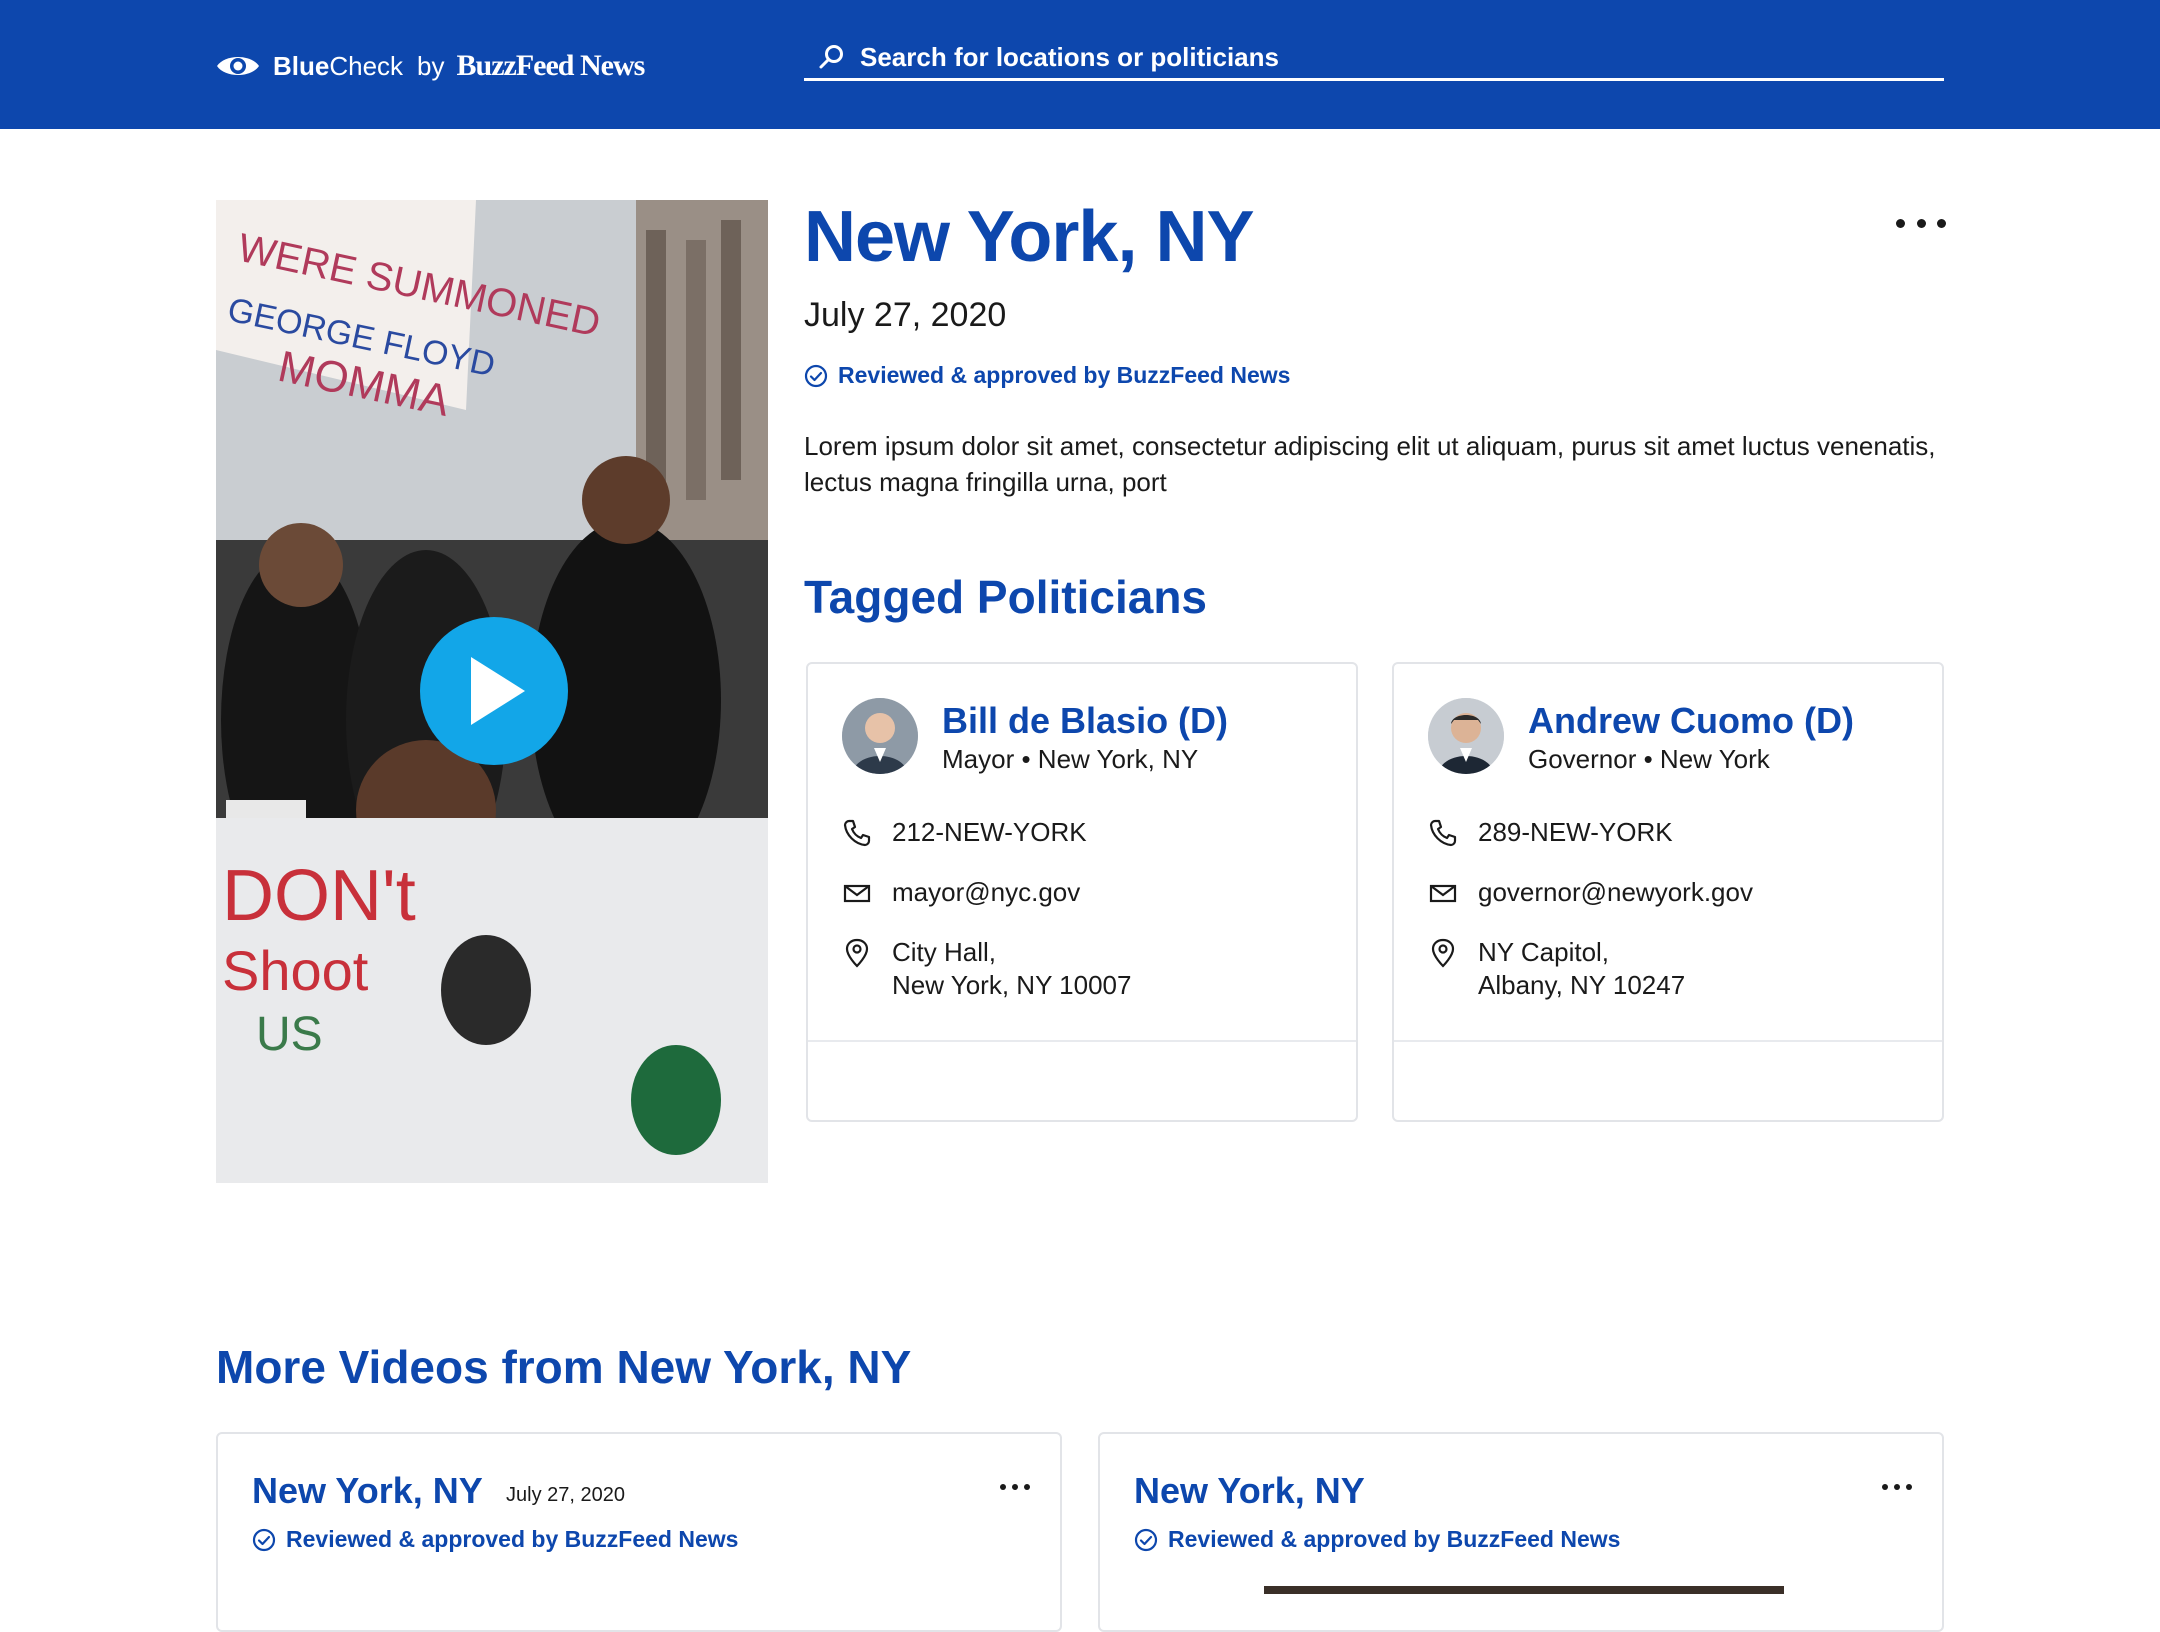 Image resolution: width=2160 pixels, height=1632 pixels. Describe the element at coordinates (319, 896) in the screenshot. I see `svg-text: DON't` at that location.